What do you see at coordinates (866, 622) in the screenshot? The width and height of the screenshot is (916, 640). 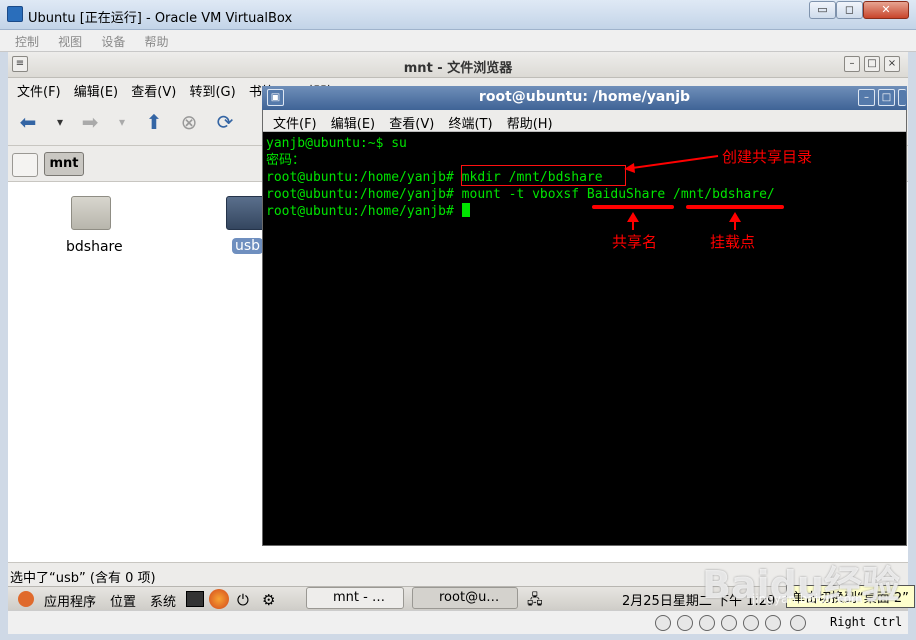 I see `host-key-label: Right Ctrl` at bounding box center [866, 622].